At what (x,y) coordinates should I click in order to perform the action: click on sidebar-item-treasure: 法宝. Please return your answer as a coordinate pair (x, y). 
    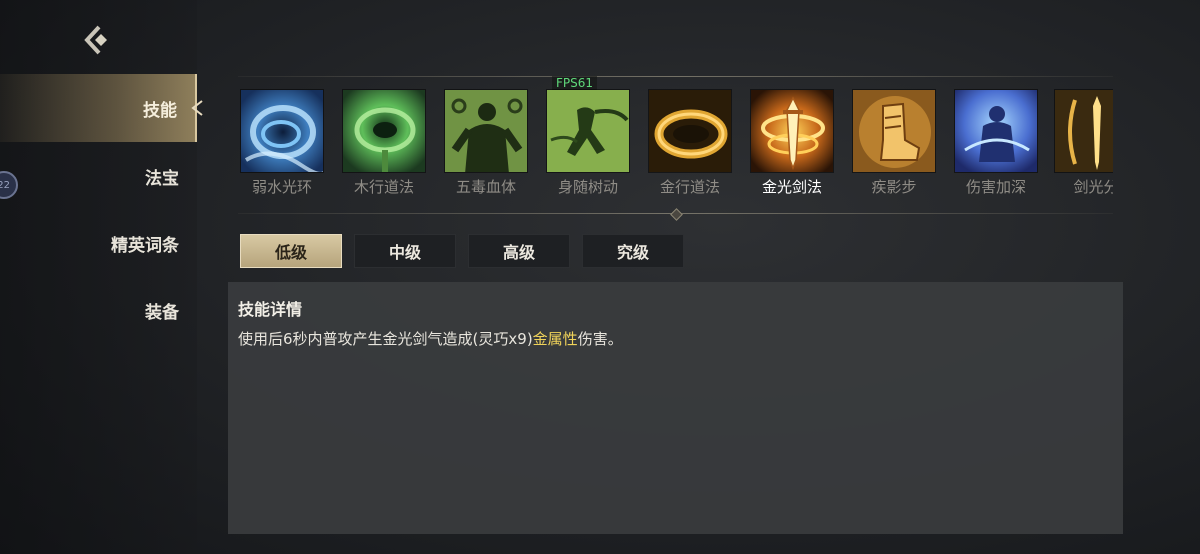
    Looking at the image, I should click on (98, 176).